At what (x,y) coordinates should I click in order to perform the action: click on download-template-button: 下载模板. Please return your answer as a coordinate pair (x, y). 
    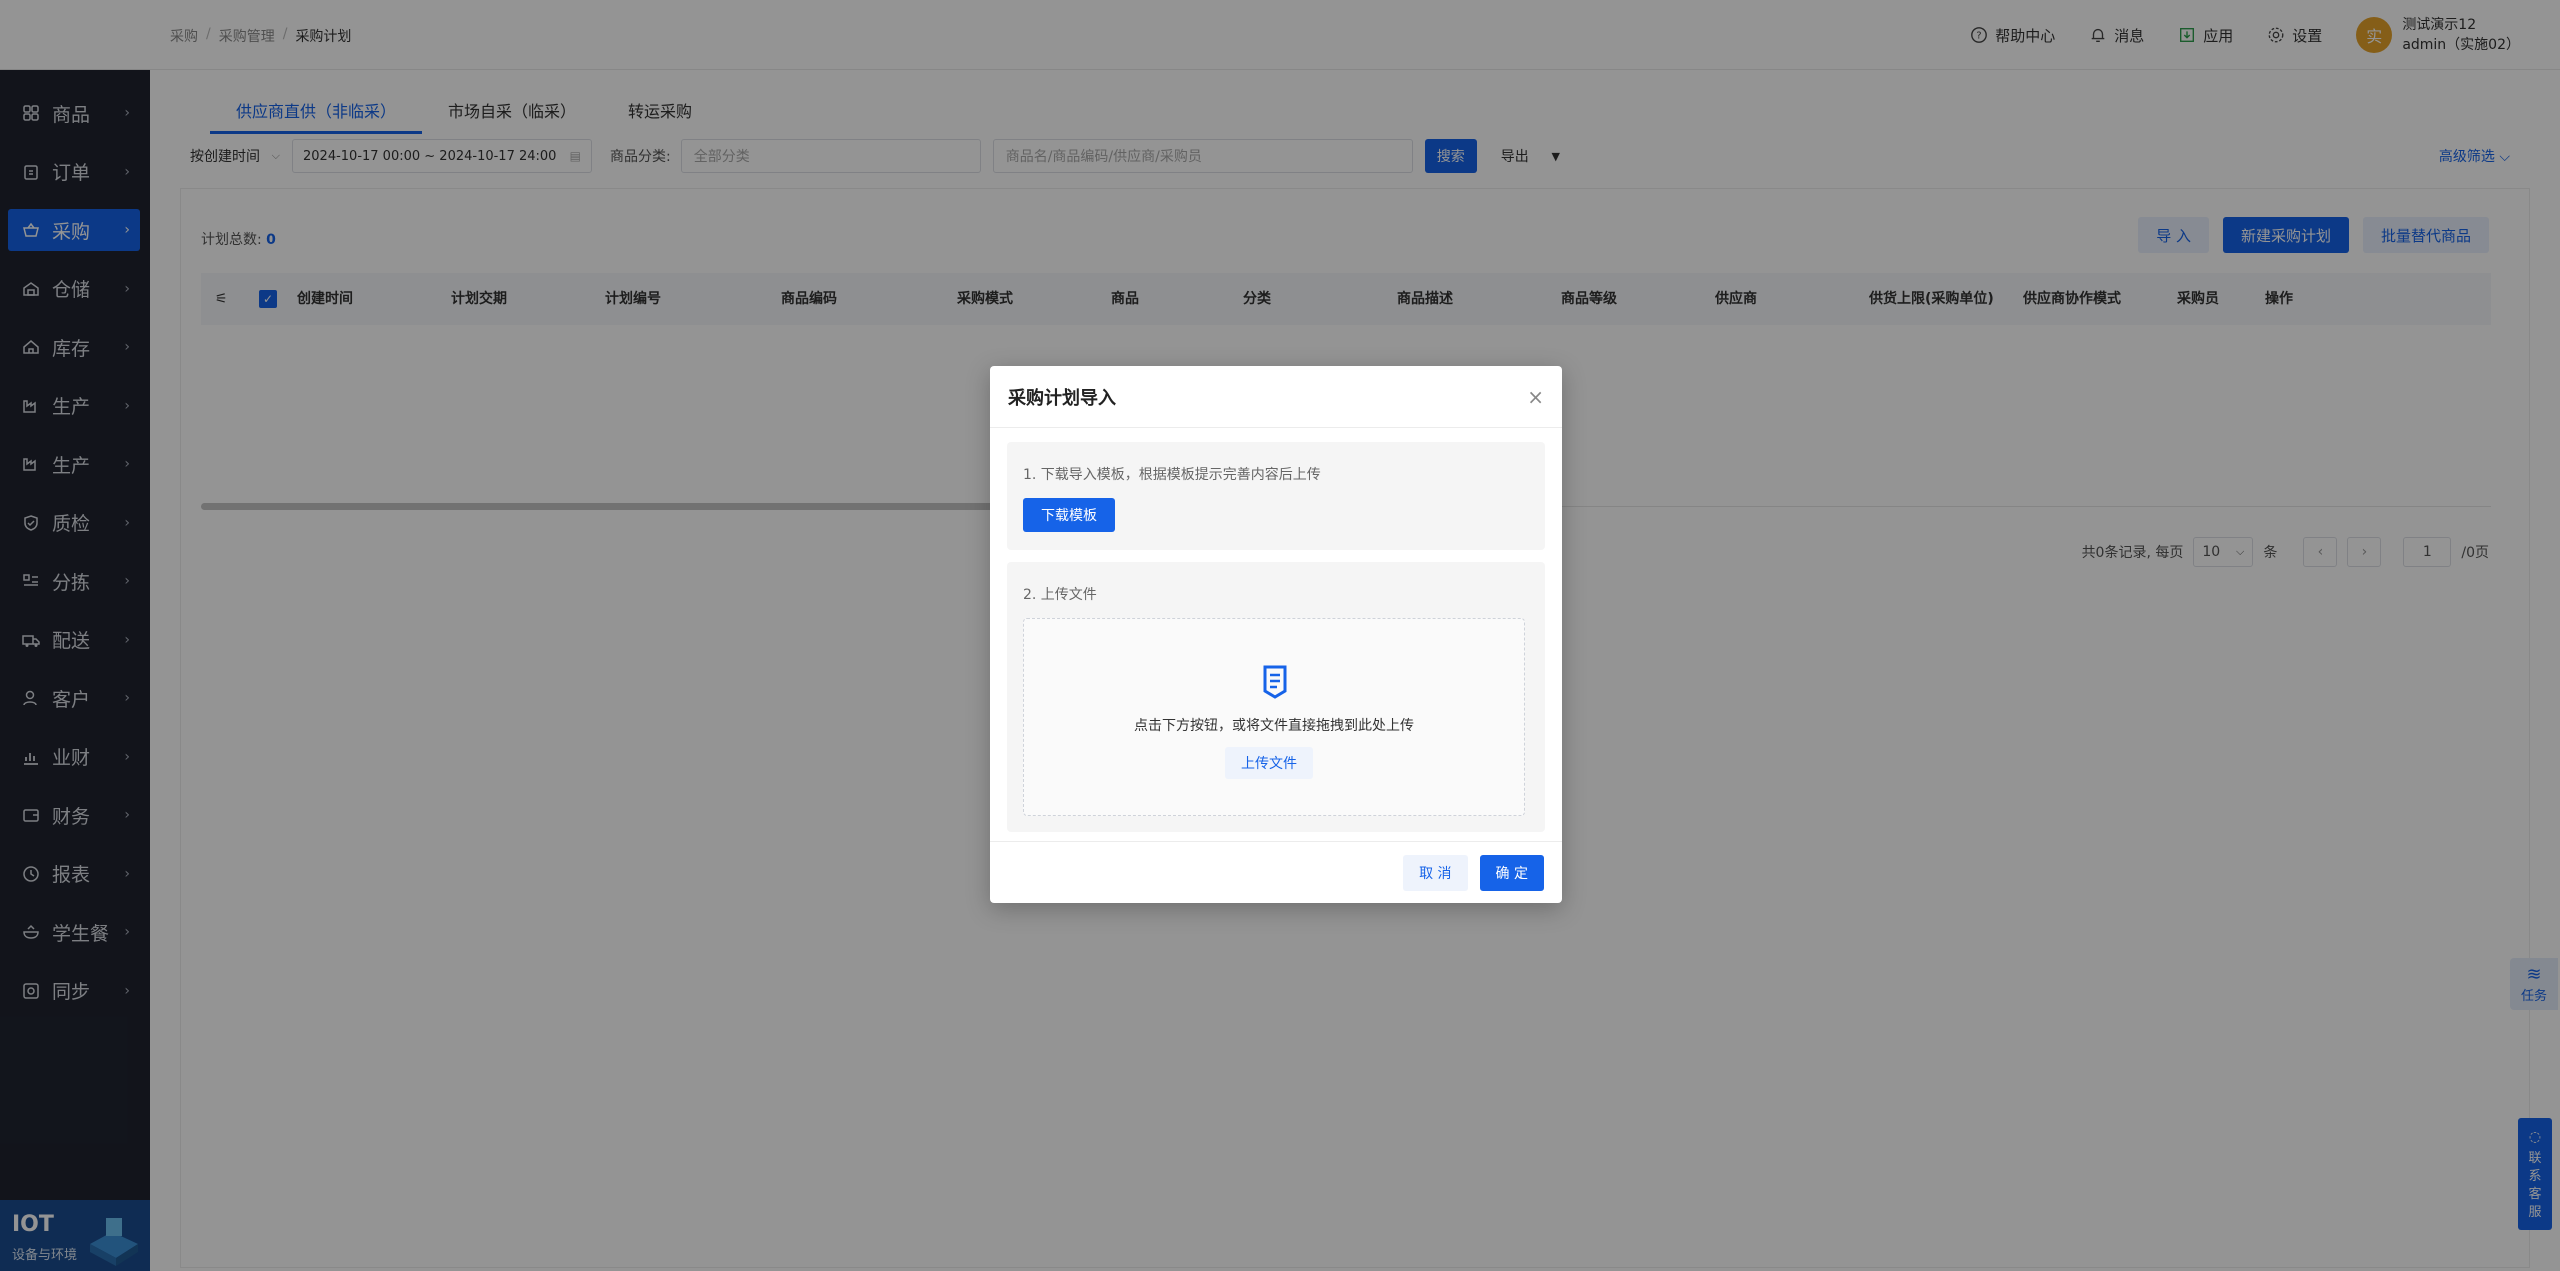
    Looking at the image, I should click on (1069, 515).